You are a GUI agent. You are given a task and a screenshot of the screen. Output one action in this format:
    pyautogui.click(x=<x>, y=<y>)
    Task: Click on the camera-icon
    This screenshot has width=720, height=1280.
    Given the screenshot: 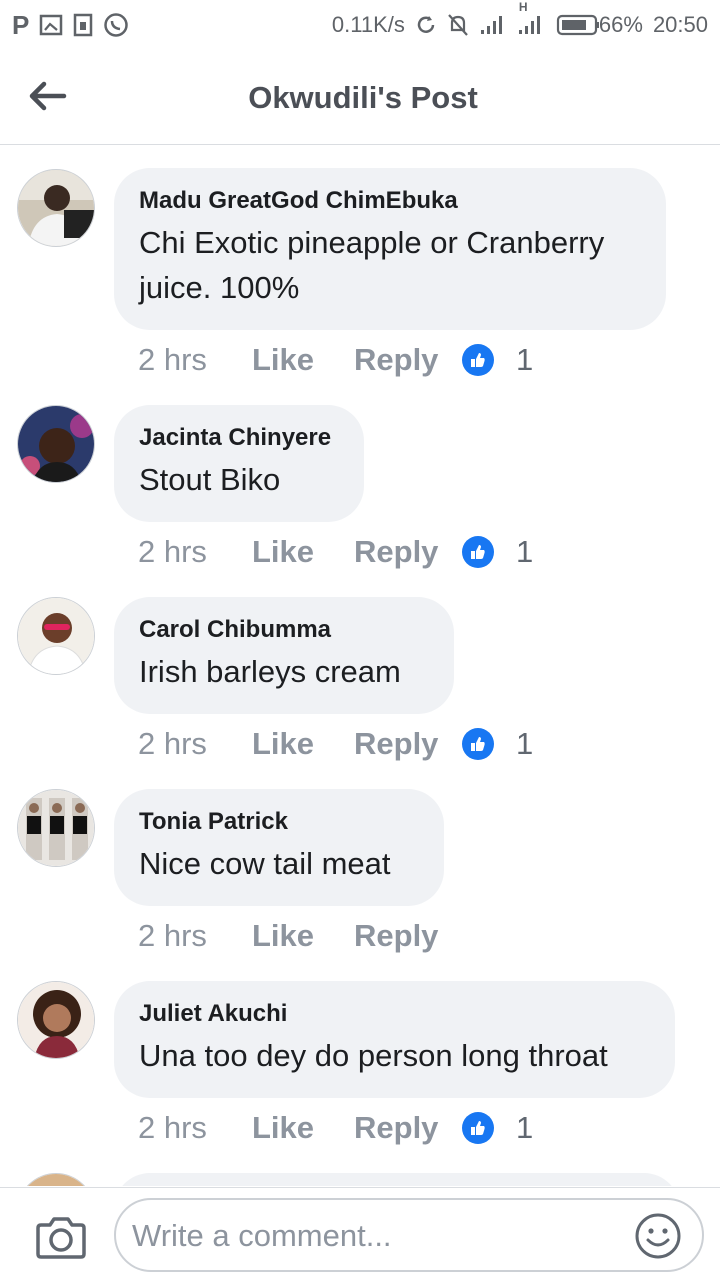 What is the action you would take?
    pyautogui.click(x=61, y=1238)
    